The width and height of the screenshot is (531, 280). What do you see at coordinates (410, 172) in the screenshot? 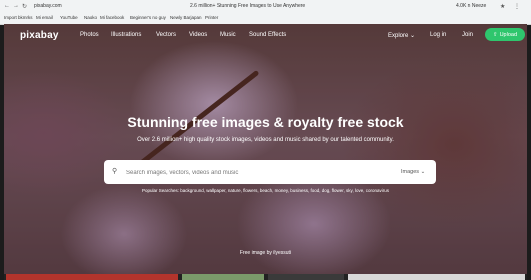
I see `search-type-label: Images` at bounding box center [410, 172].